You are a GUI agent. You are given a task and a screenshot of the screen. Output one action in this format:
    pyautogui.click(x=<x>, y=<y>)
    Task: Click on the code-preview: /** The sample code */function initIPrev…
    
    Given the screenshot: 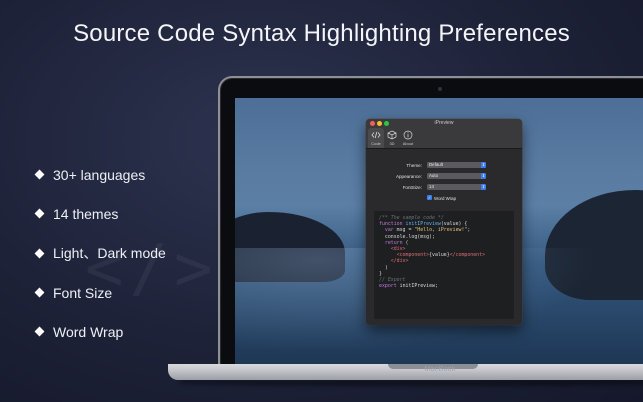 What is the action you would take?
    pyautogui.click(x=444, y=265)
    